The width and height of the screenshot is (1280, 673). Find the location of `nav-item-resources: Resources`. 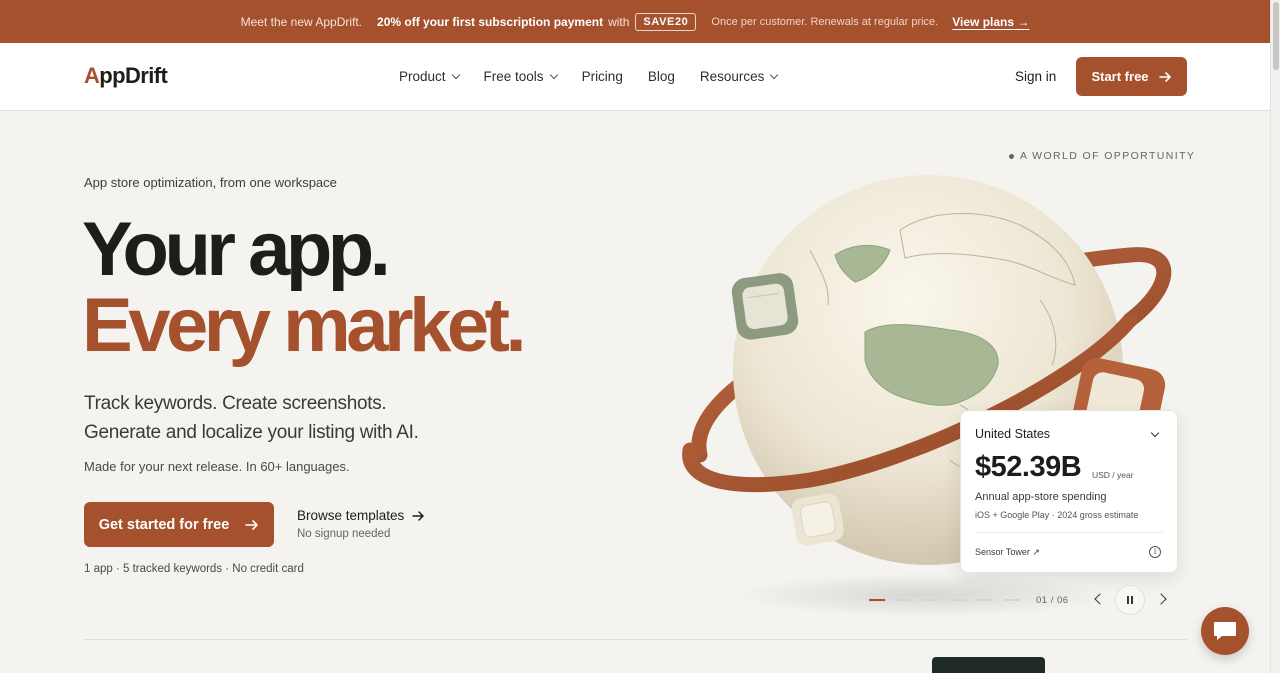

nav-item-resources: Resources is located at coordinates (739, 76).